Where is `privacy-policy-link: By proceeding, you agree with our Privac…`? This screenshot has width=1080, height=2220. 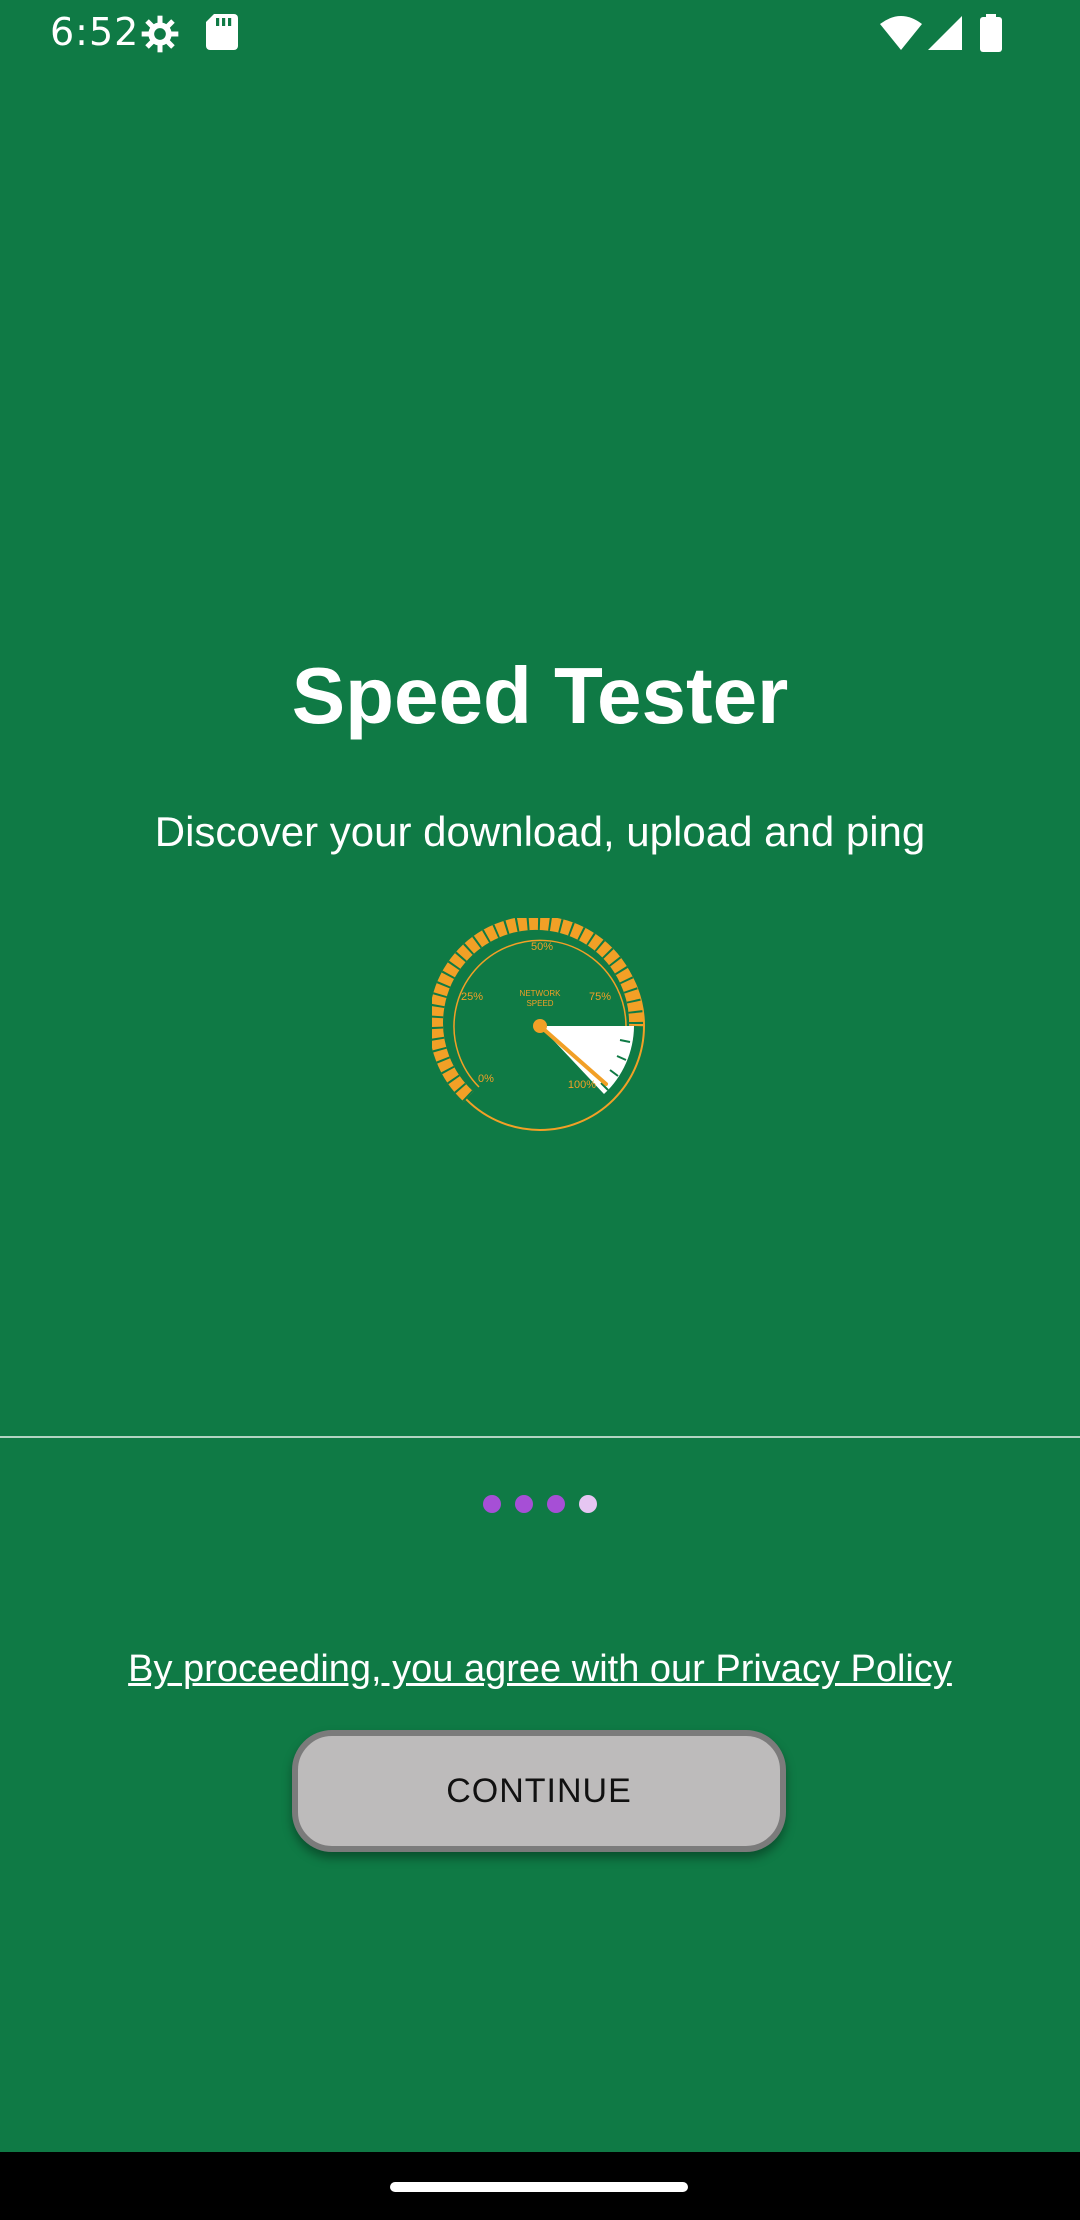
privacy-policy-link: By proceeding, you agree with our Privac… is located at coordinates (540, 1669).